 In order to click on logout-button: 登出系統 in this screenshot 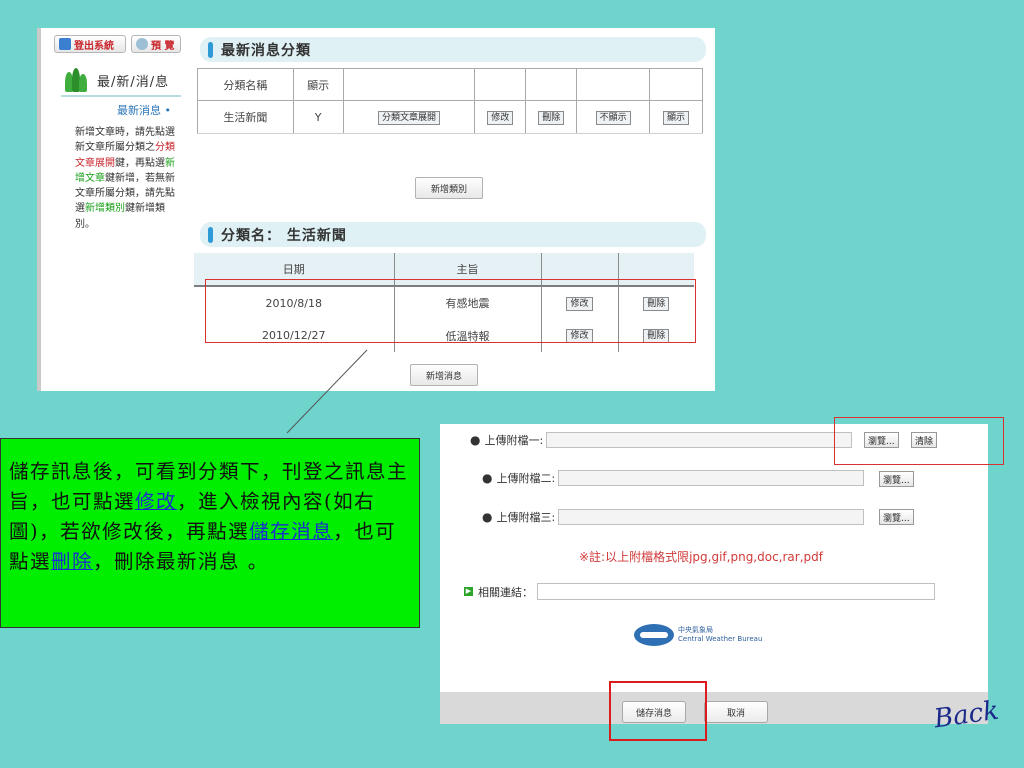, I will do `click(90, 44)`.